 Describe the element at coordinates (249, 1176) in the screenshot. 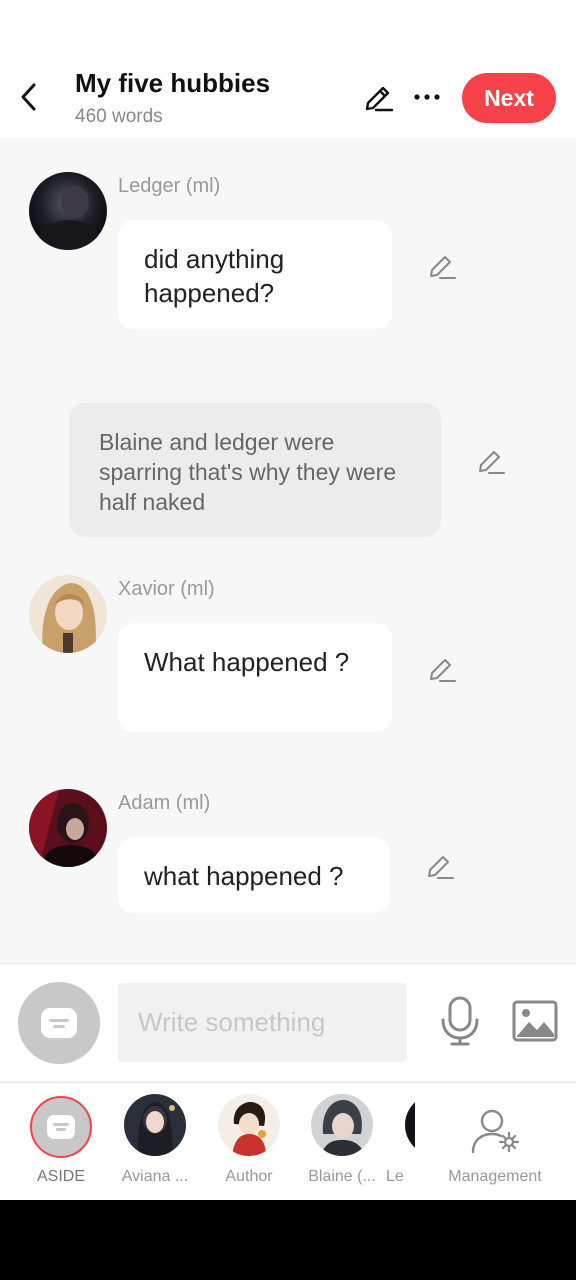

I see `character-label: Author` at that location.